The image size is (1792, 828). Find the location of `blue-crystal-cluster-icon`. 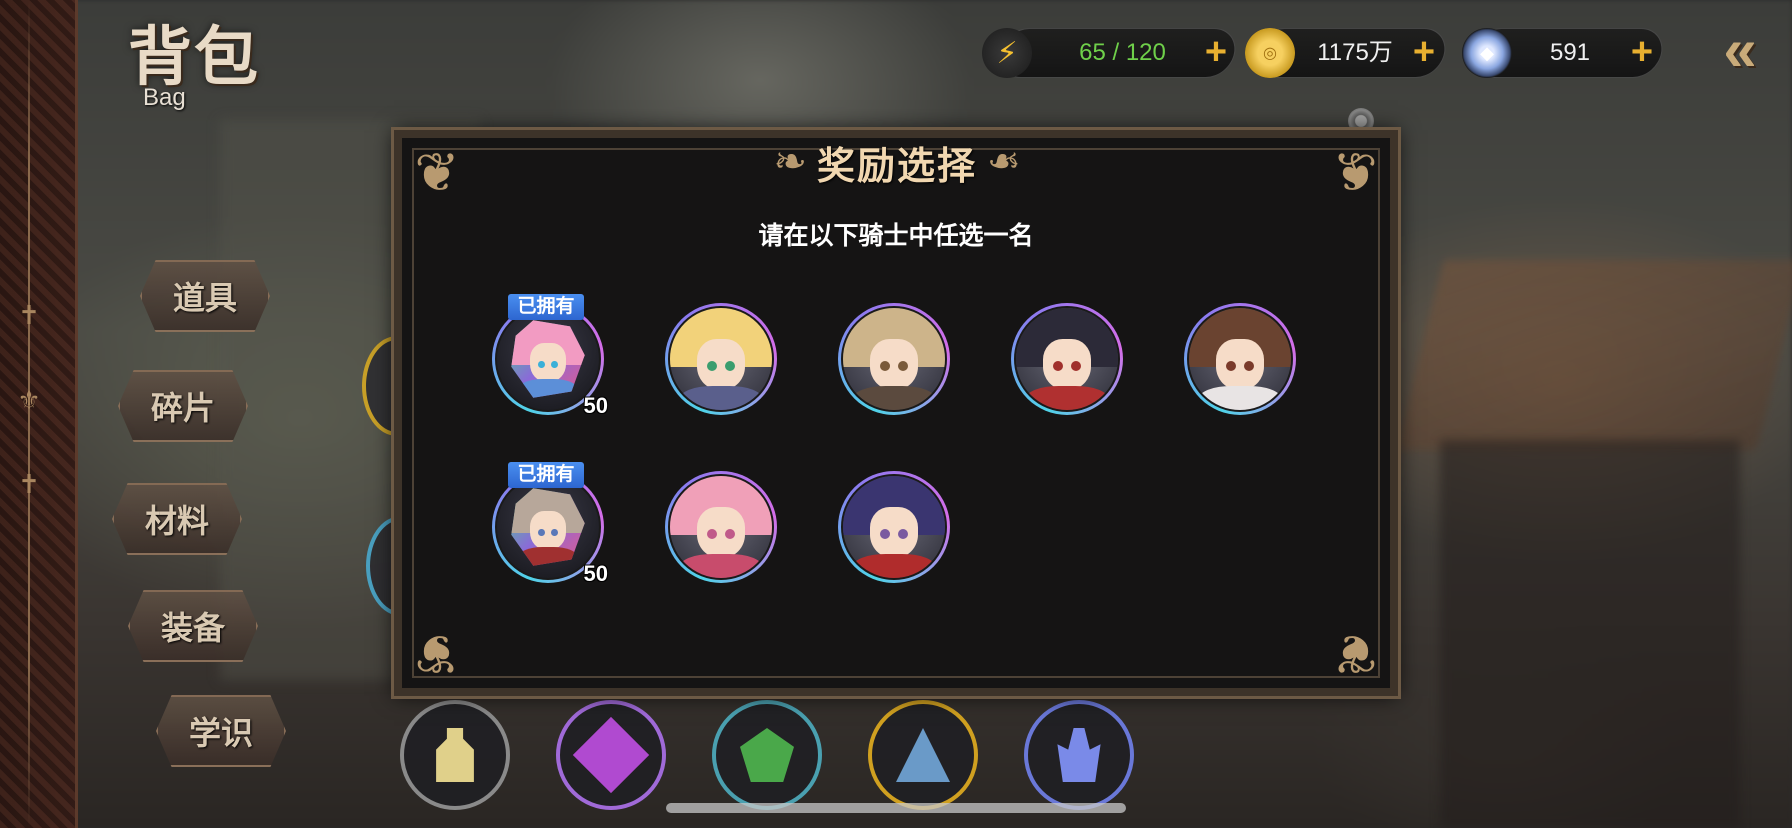

blue-crystal-cluster-icon is located at coordinates (1079, 755).